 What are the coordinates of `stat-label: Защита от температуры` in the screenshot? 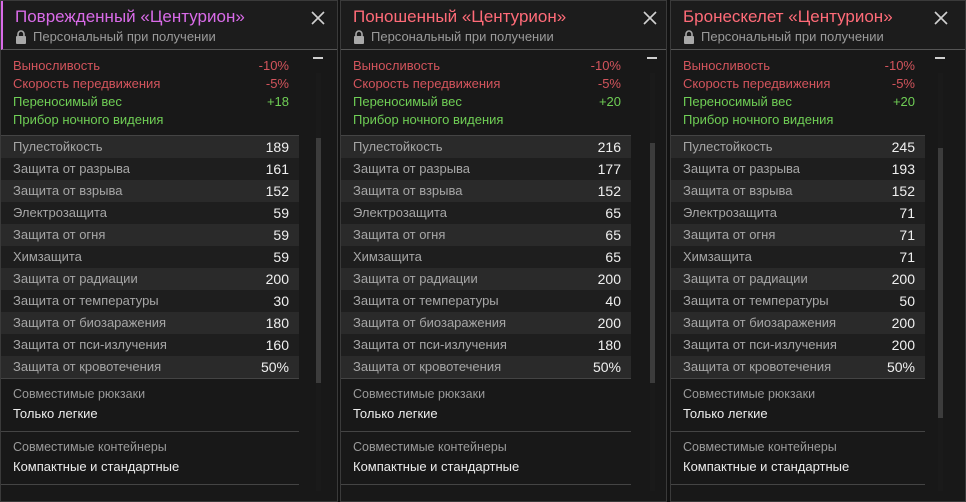 It's located at (756, 300).